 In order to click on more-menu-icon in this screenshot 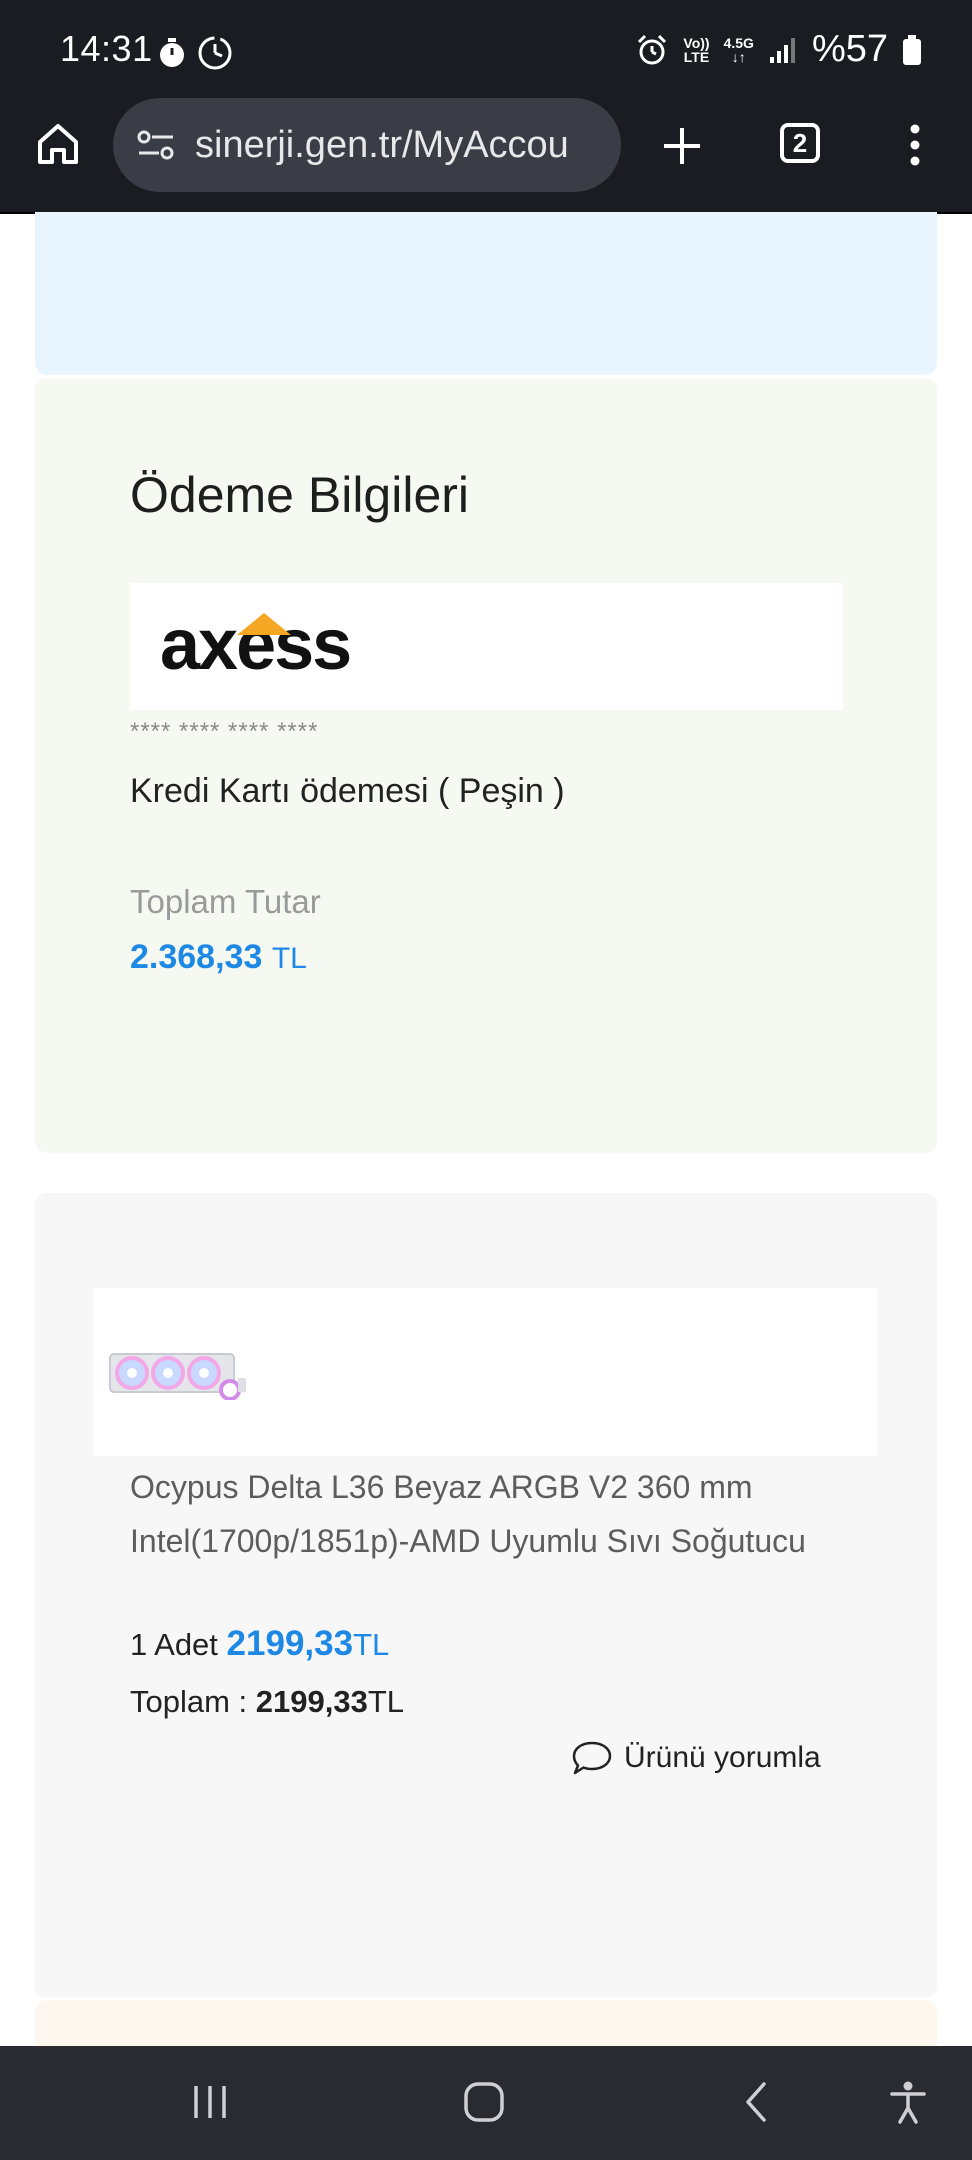, I will do `click(915, 145)`.